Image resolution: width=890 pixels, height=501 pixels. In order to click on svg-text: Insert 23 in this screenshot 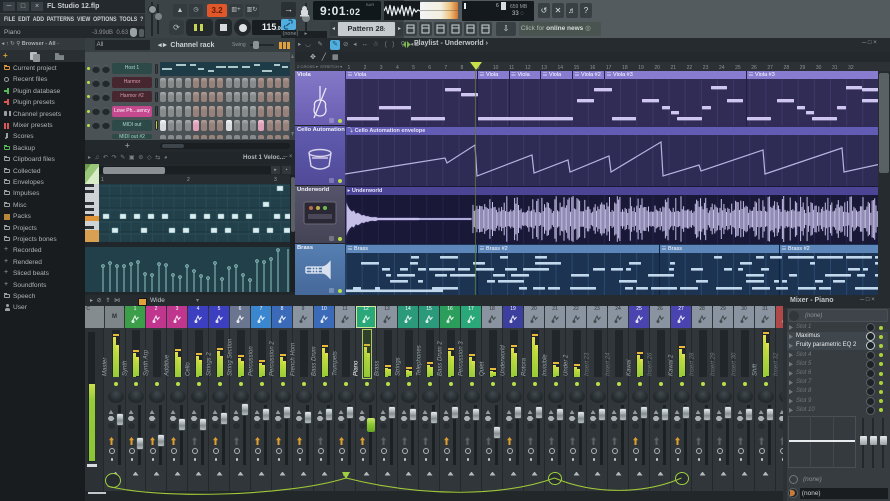, I will do `click(588, 364)`.